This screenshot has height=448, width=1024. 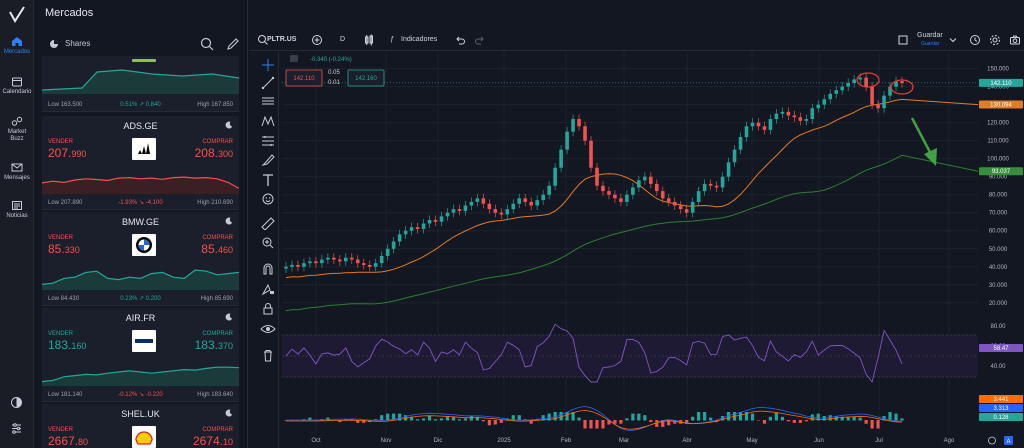 What do you see at coordinates (67, 153) in the screenshot?
I see `sell-price-button: 207.990` at bounding box center [67, 153].